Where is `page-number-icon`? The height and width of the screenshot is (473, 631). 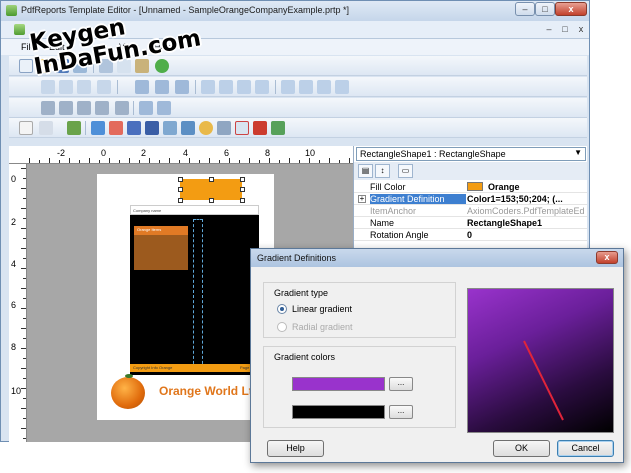
page-number-icon is located at coordinates (224, 128).